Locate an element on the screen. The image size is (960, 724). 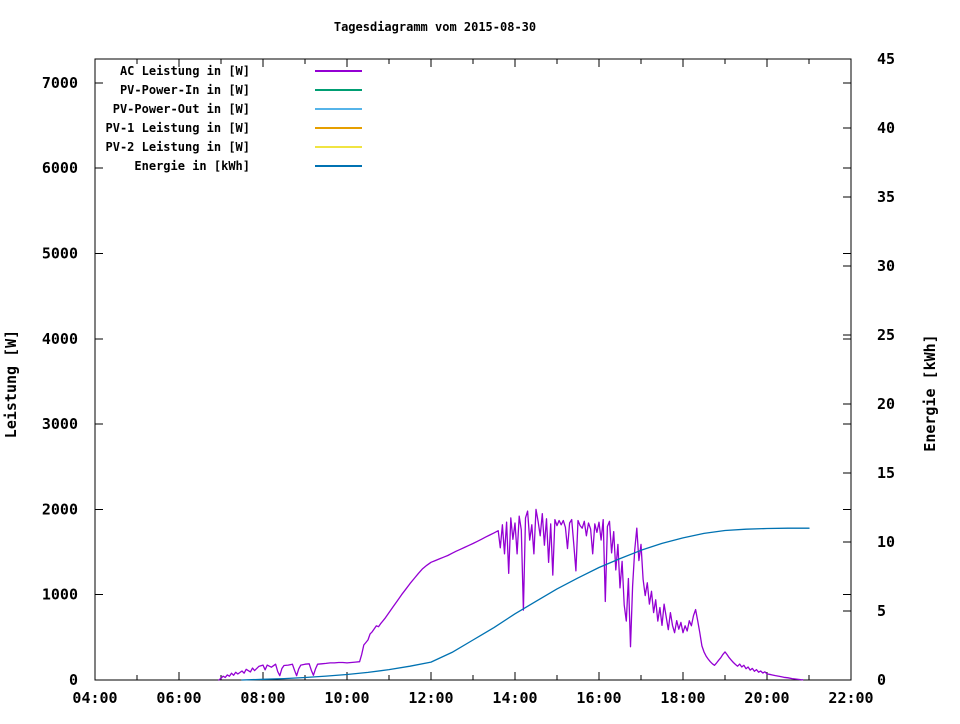
x-tick-label: 08:00 is located at coordinates (262, 698).